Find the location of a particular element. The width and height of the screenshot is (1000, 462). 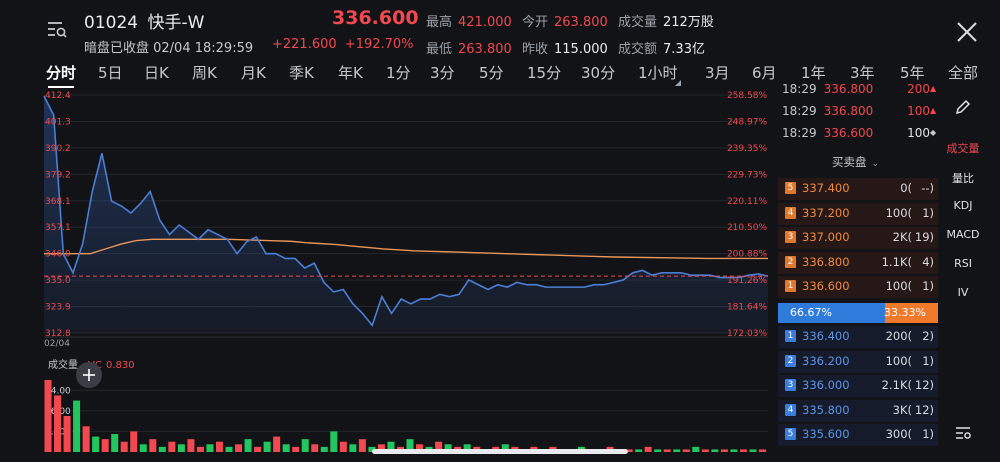

side-tool-volume: 成交量 is located at coordinates (963, 148).